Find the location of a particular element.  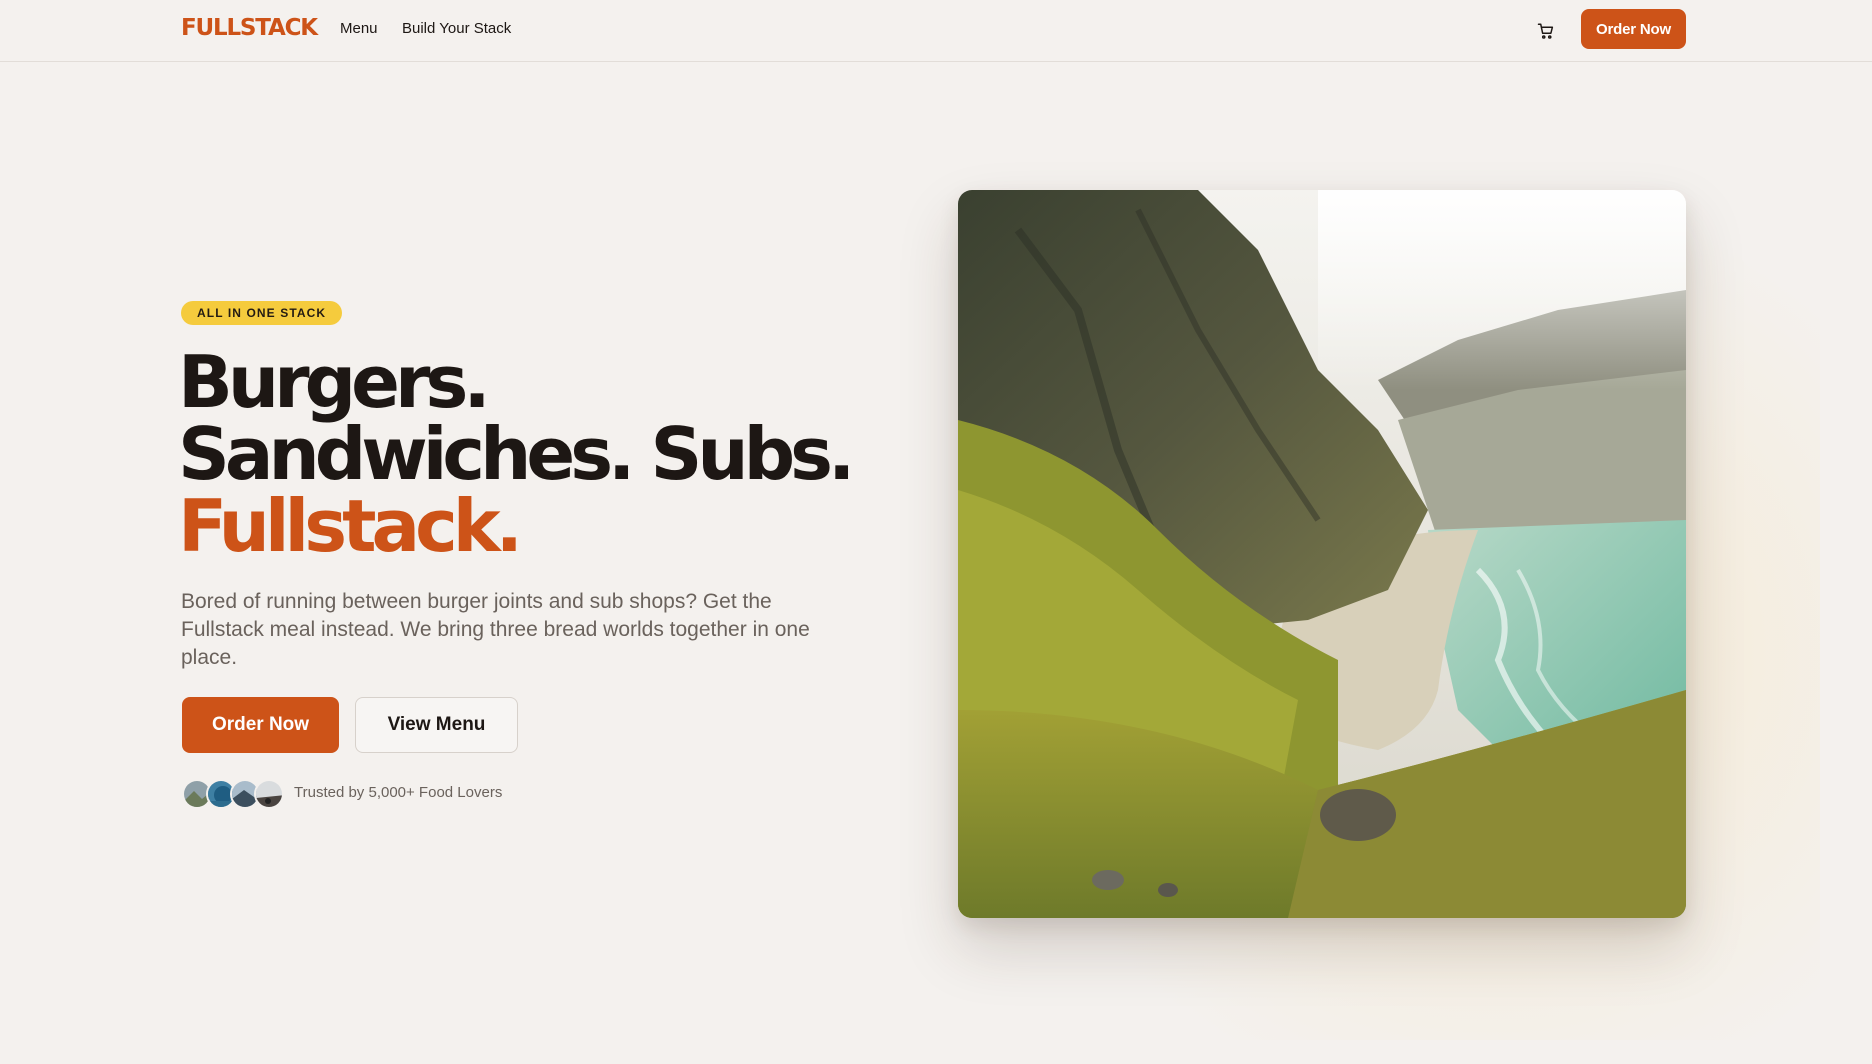

headline-line-sandwiches-subs: Sandwiches. Subs. is located at coordinates (516, 454).